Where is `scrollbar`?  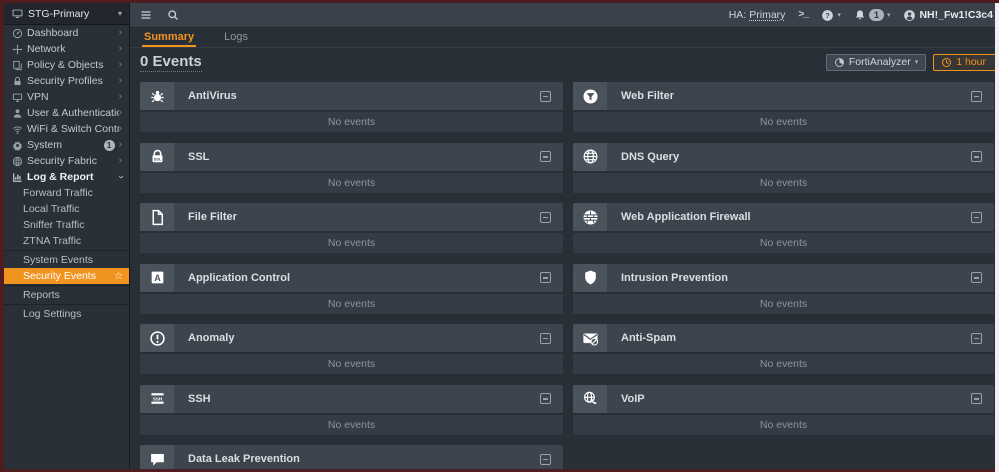
scrollbar is located at coordinates (997, 237).